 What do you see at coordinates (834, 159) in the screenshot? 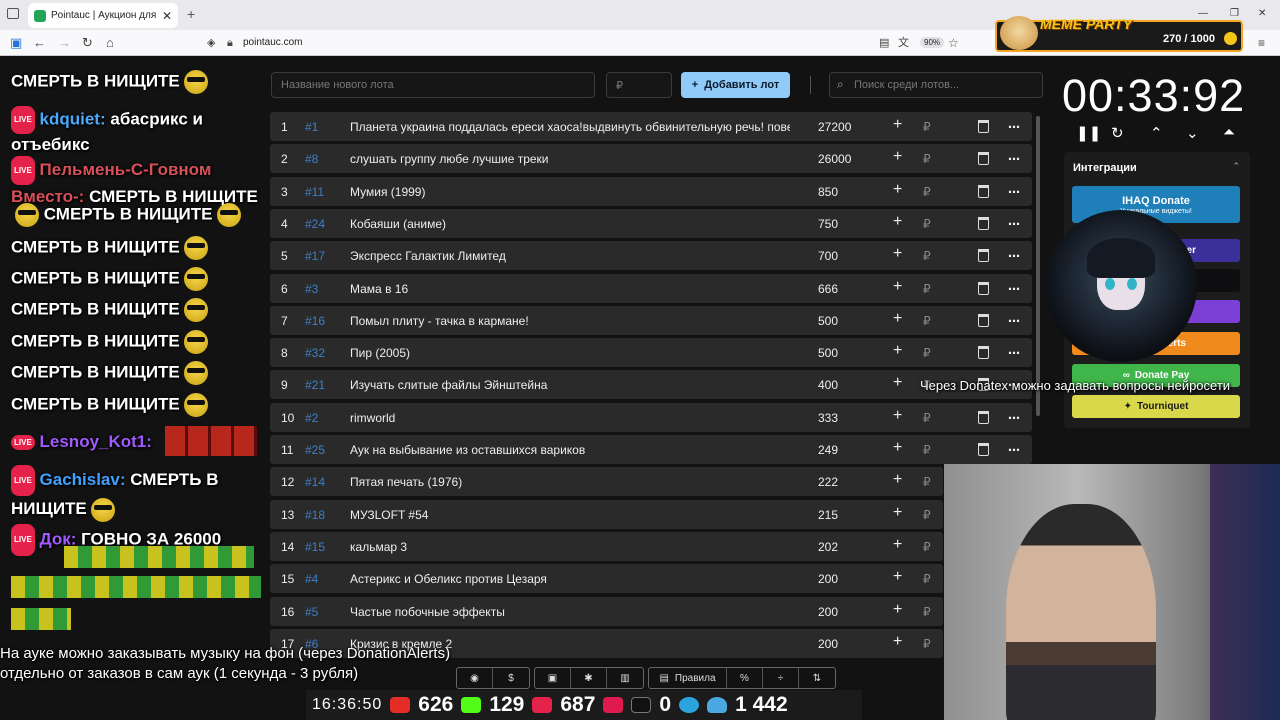
I see `lot-amount: 26000` at bounding box center [834, 159].